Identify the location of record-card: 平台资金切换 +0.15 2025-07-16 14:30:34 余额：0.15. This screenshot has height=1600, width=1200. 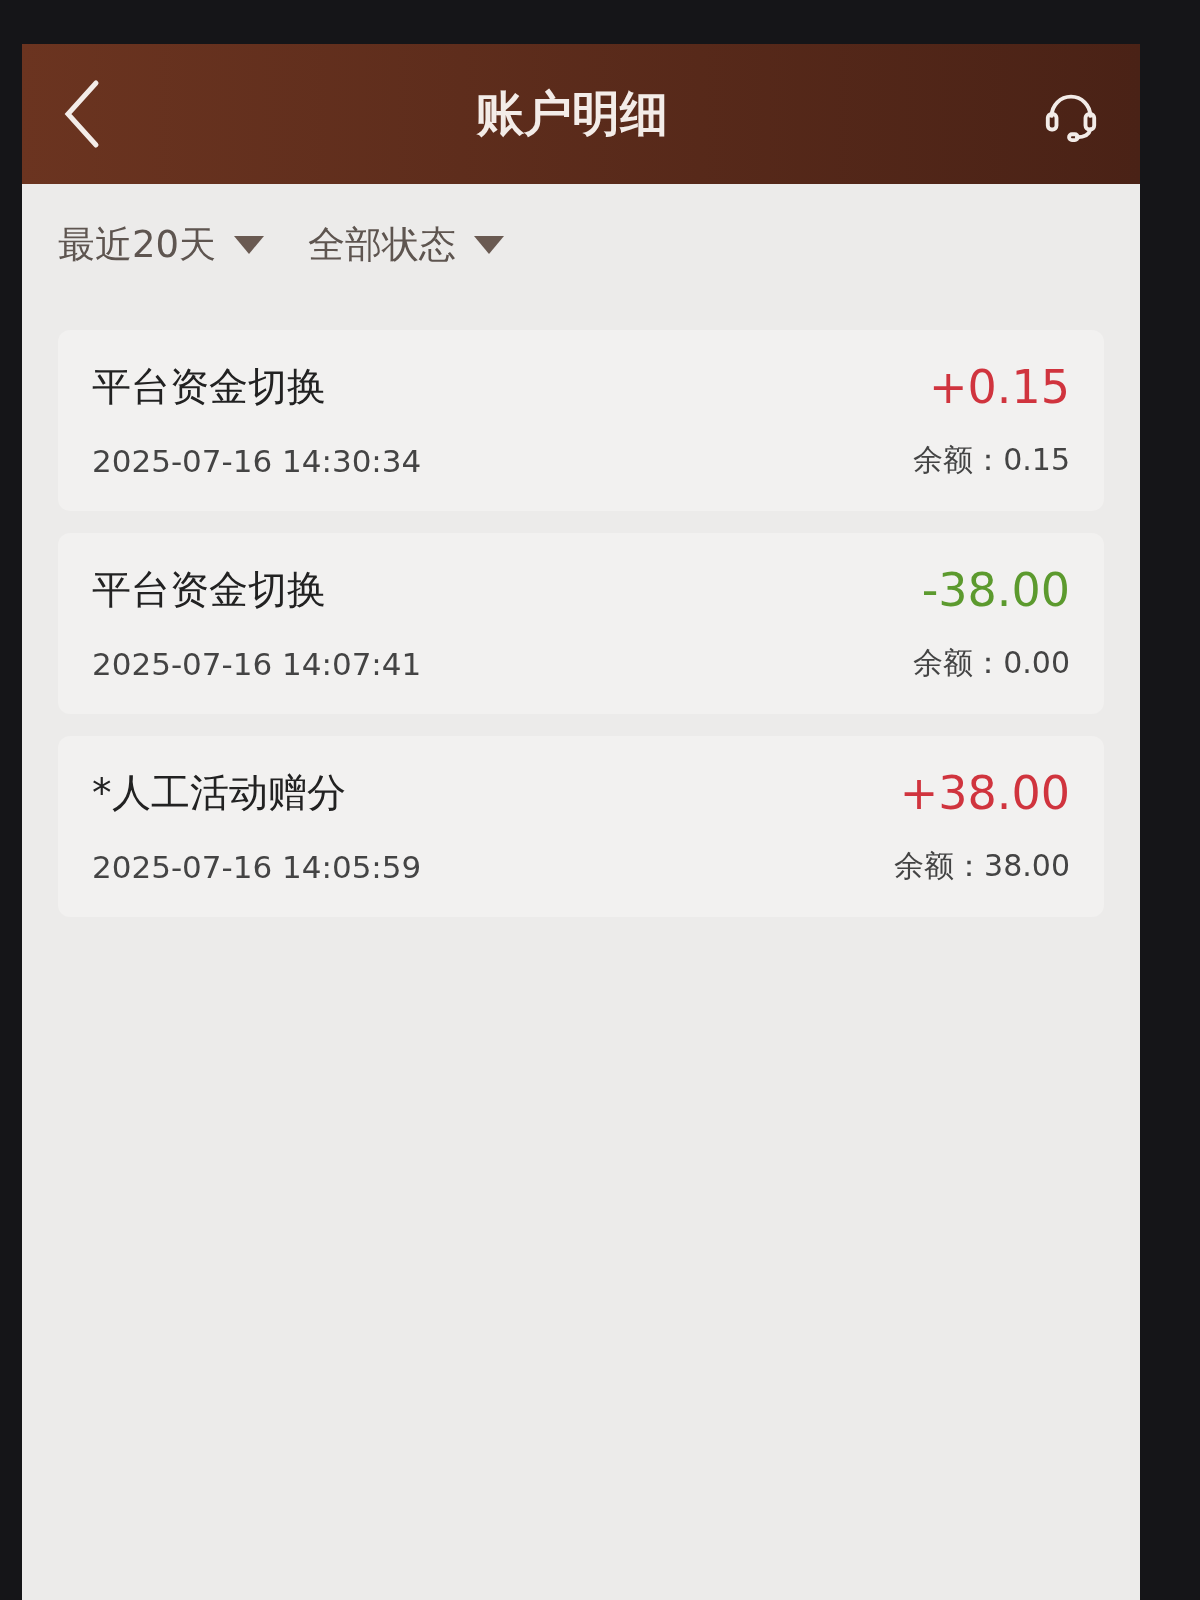
(581, 420).